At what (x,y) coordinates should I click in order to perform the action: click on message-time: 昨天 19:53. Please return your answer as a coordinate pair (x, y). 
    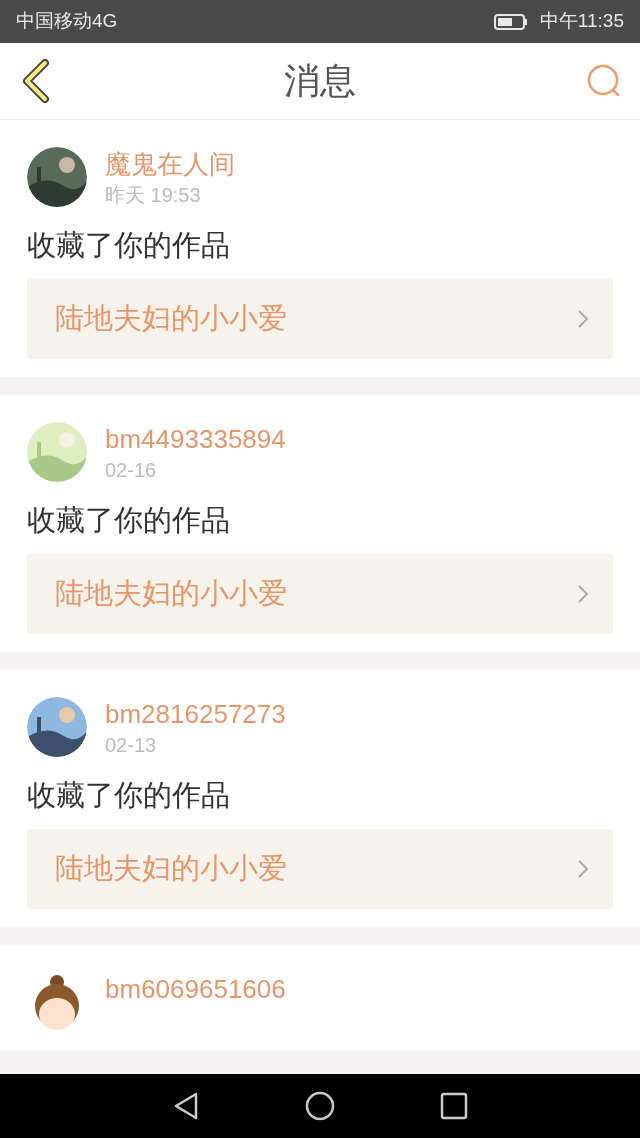
    Looking at the image, I should click on (153, 195).